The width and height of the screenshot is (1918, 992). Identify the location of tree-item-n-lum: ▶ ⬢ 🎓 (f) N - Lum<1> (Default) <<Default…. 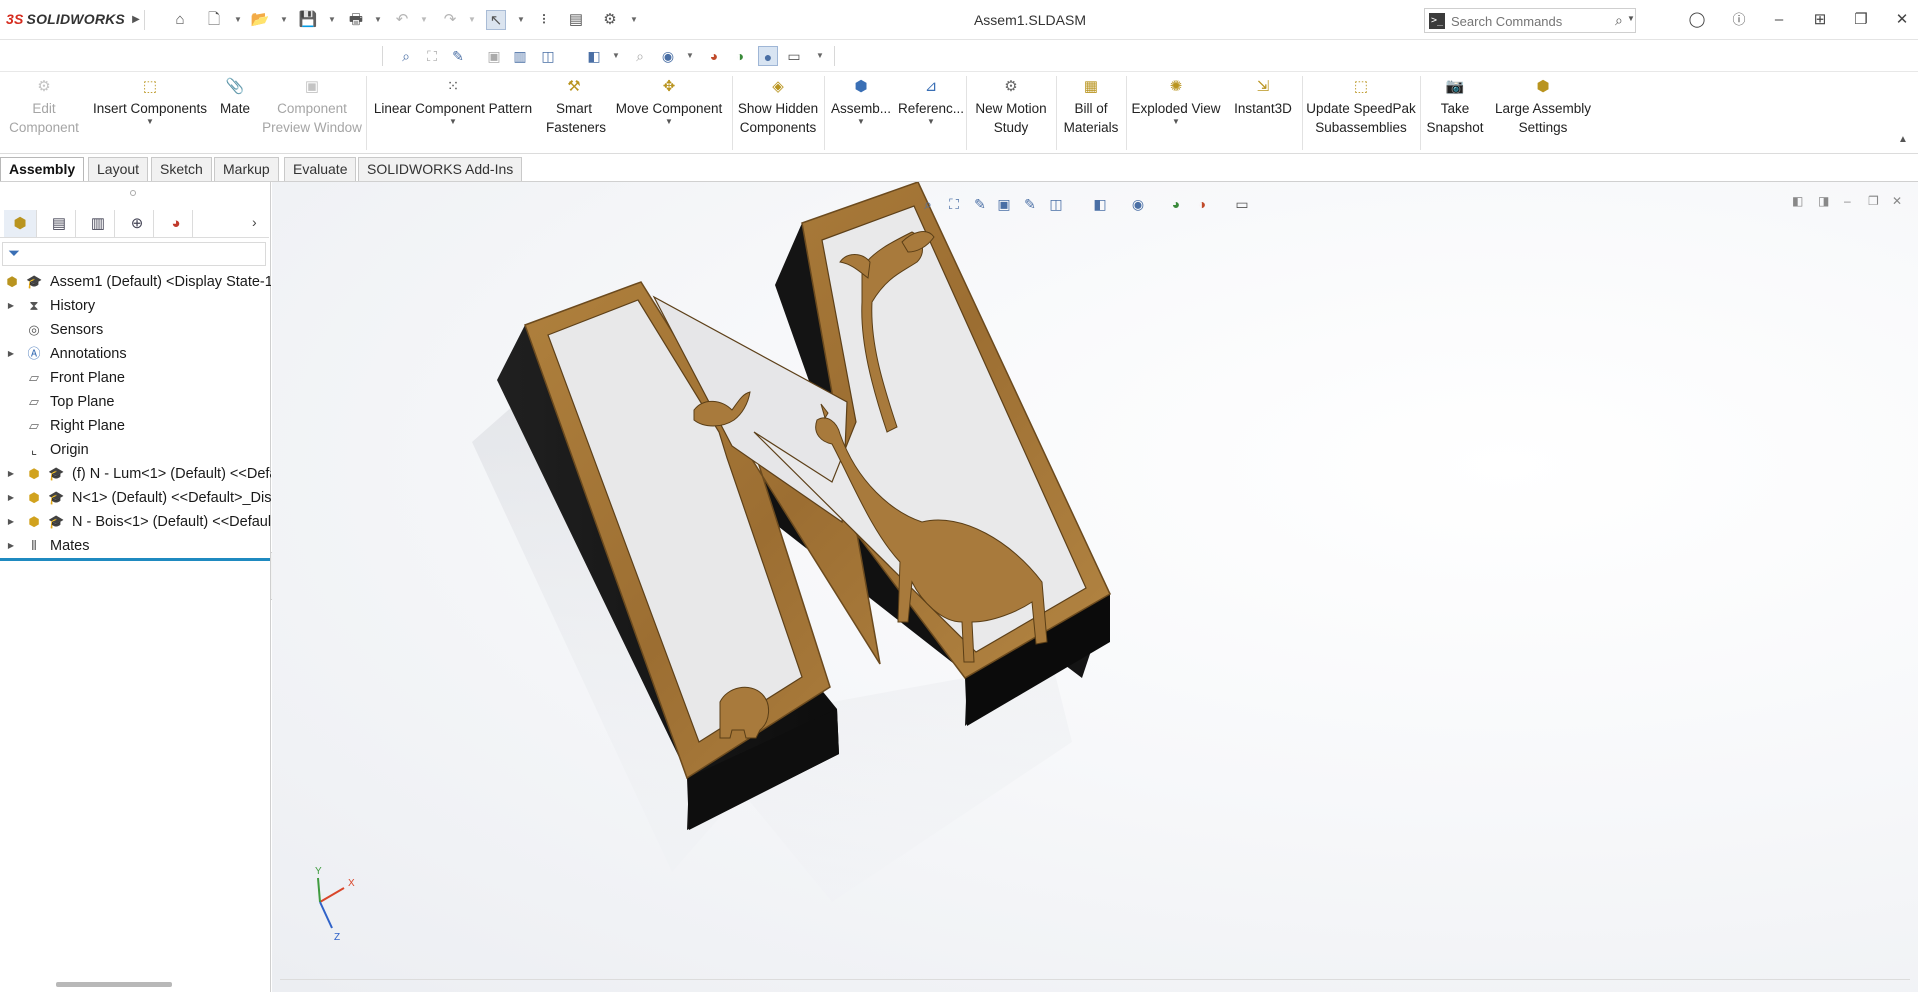
(135, 474).